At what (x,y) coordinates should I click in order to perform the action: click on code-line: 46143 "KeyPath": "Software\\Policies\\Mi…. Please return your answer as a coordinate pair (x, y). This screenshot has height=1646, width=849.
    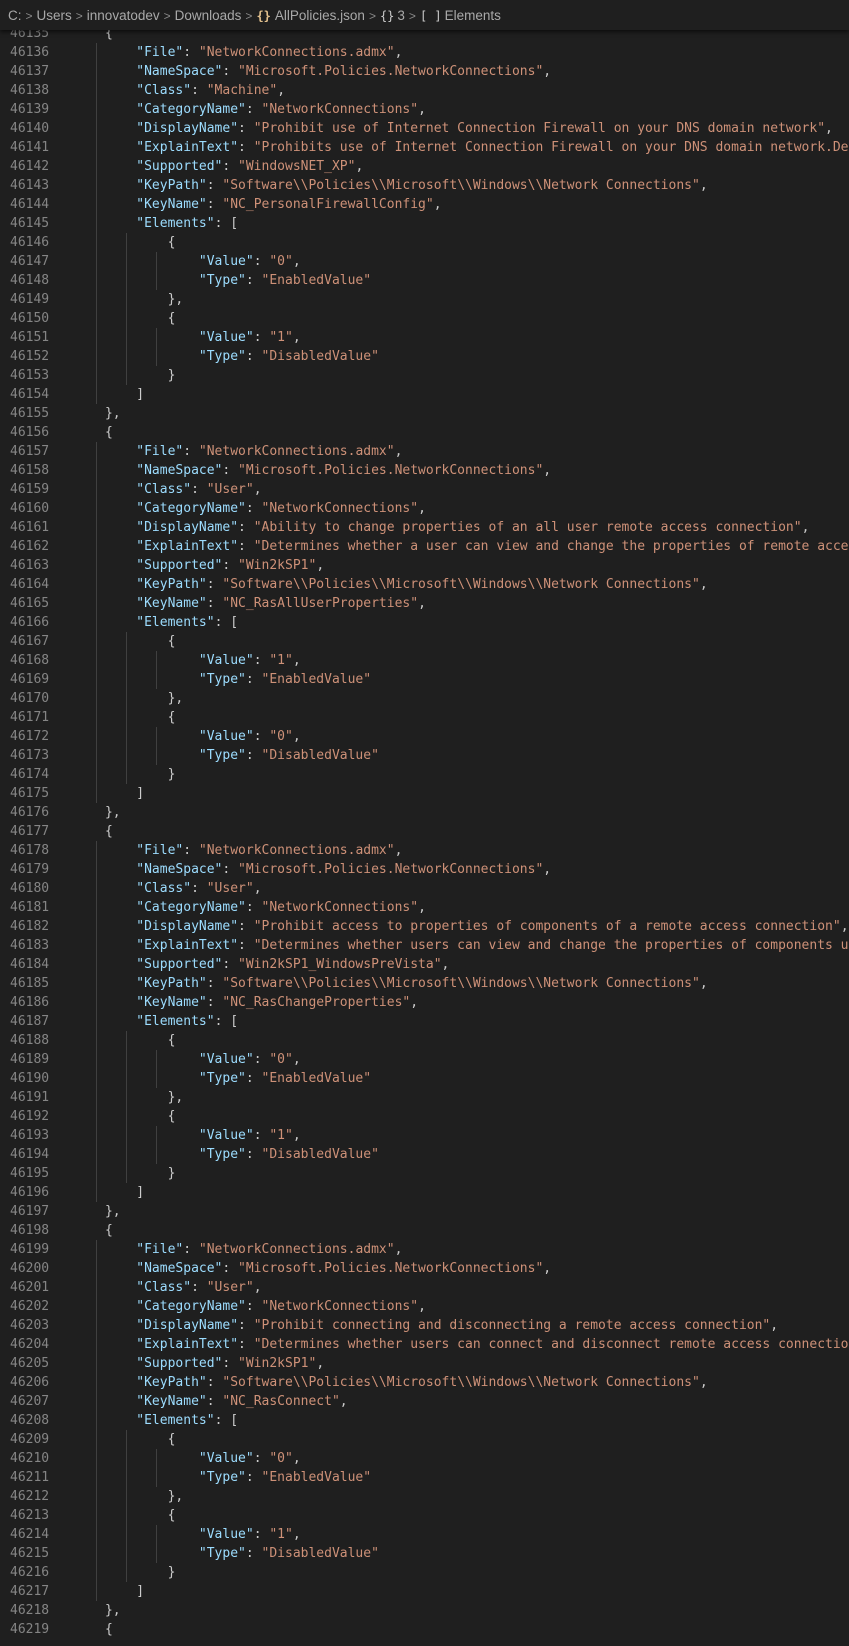
    Looking at the image, I should click on (424, 185).